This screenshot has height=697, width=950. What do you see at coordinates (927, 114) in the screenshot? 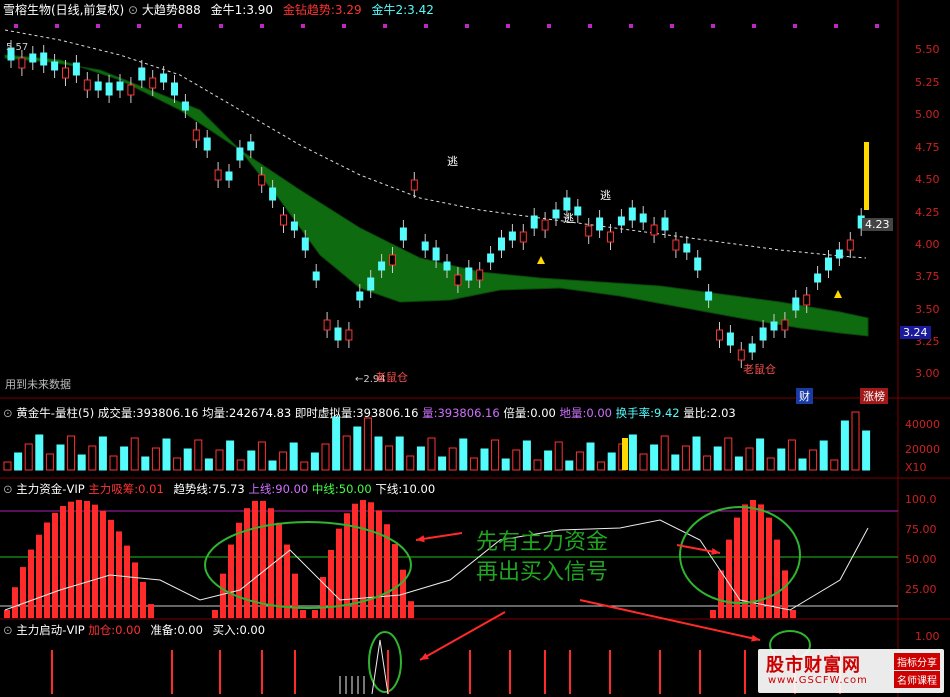
I see `axis-tick-label: 5.00` at bounding box center [927, 114].